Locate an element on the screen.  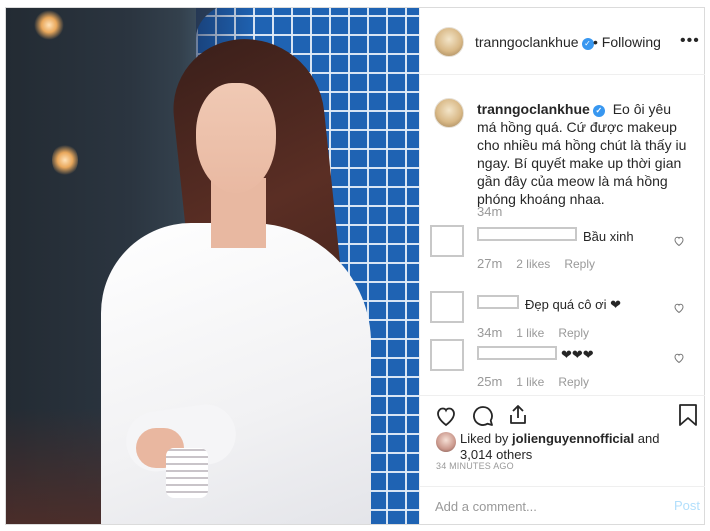
comment-text: Đẹp quá cô ơi ❤ is located at coordinates (573, 304).